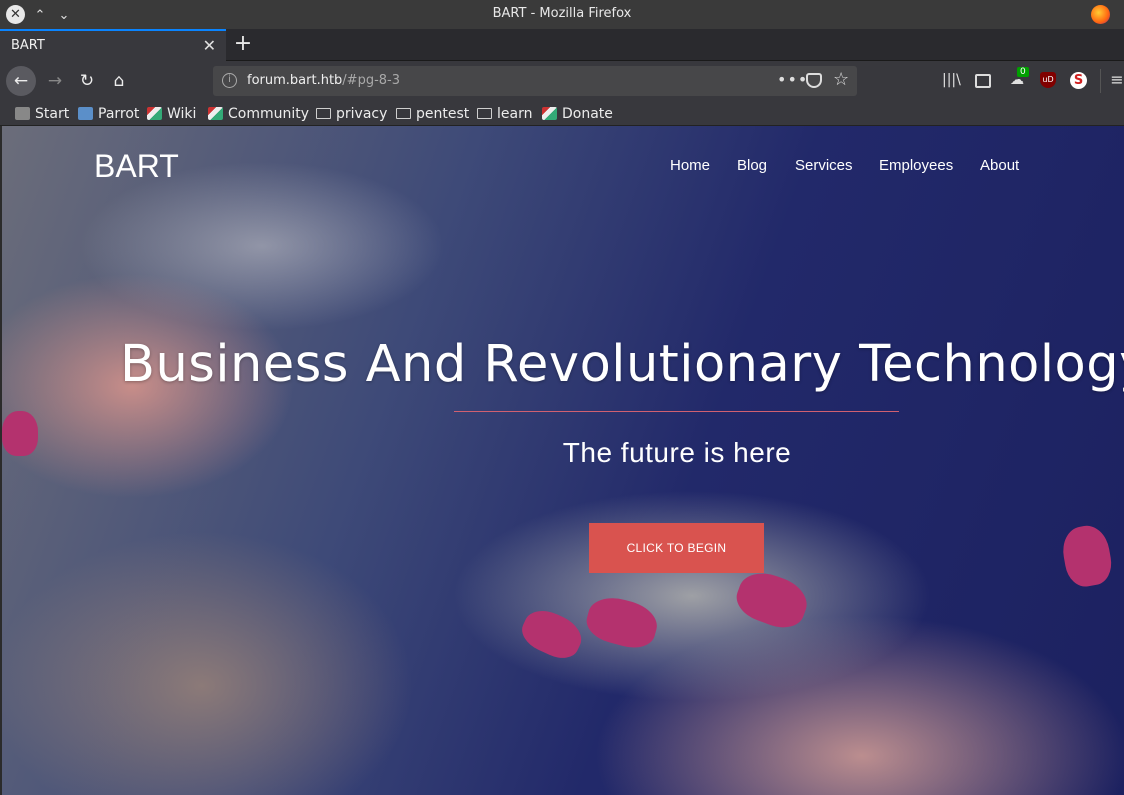  Describe the element at coordinates (515, 113) in the screenshot. I see `bookmark-label: learn` at that location.